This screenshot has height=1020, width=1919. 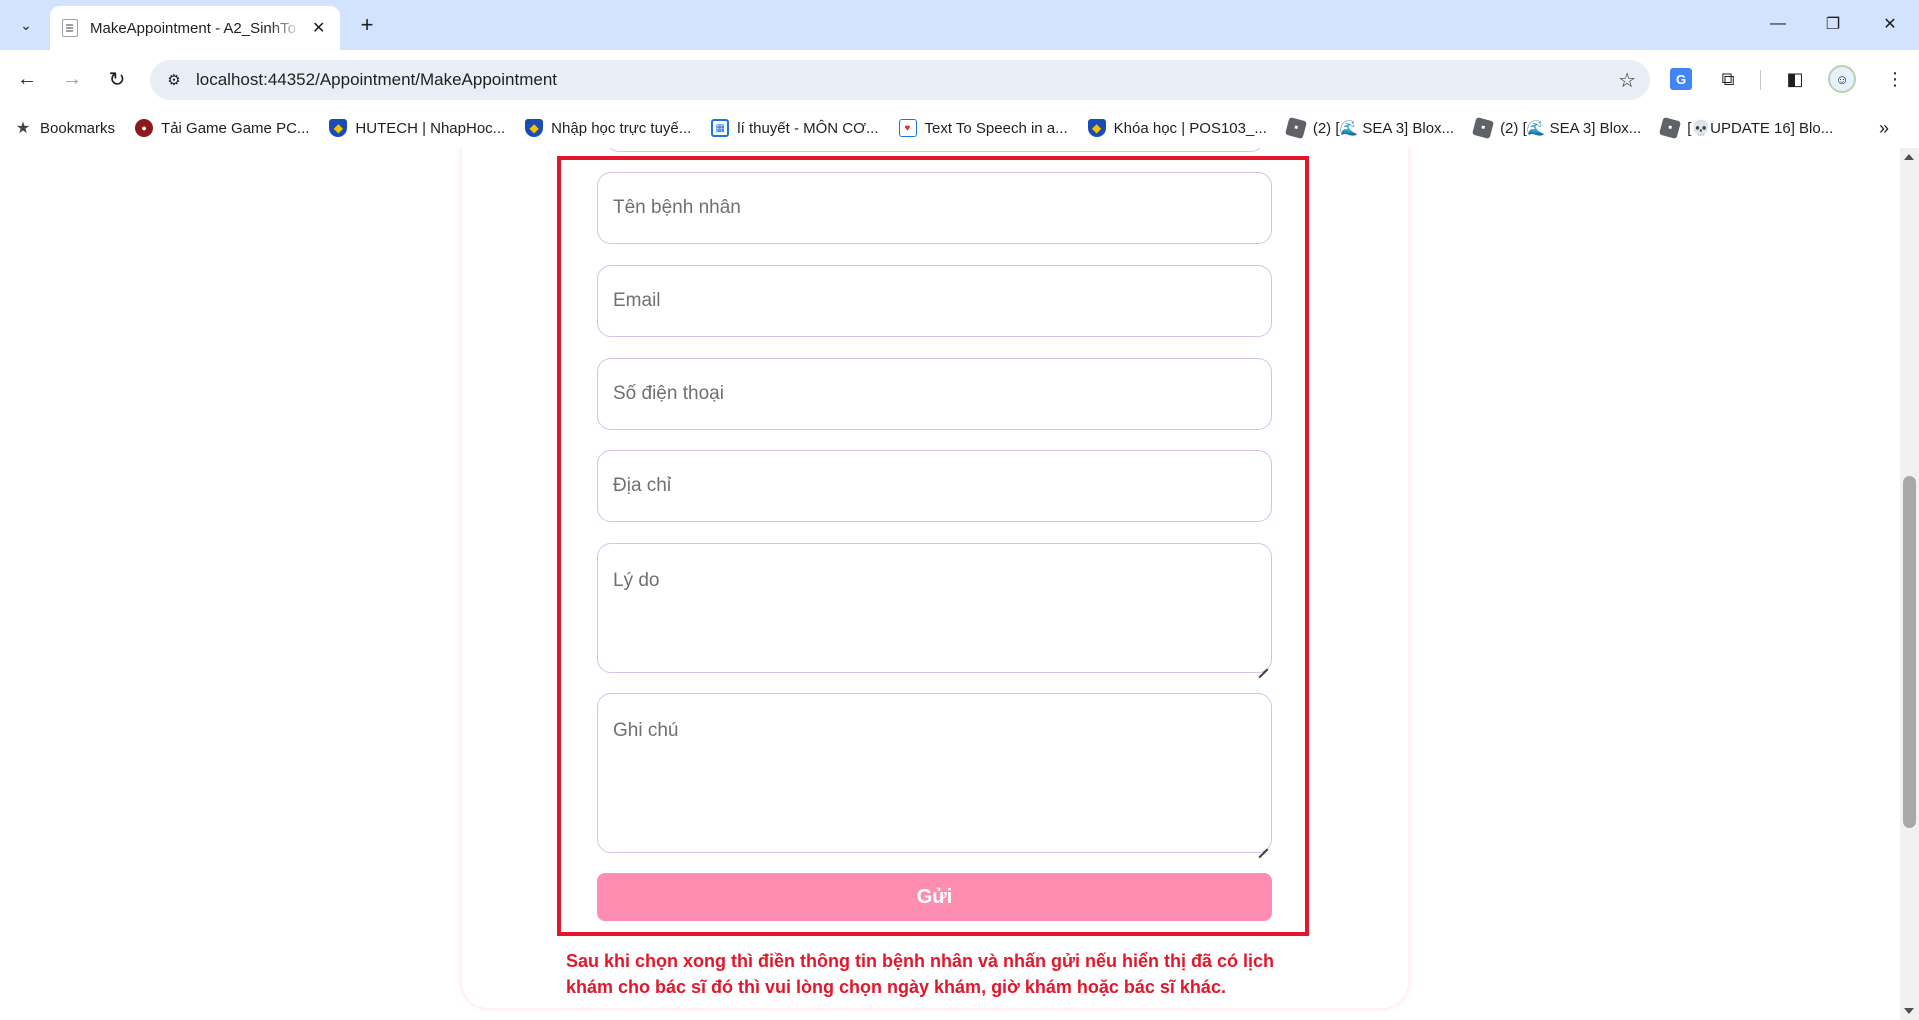 What do you see at coordinates (174, 80) in the screenshot?
I see `site-info-icon: ⚙` at bounding box center [174, 80].